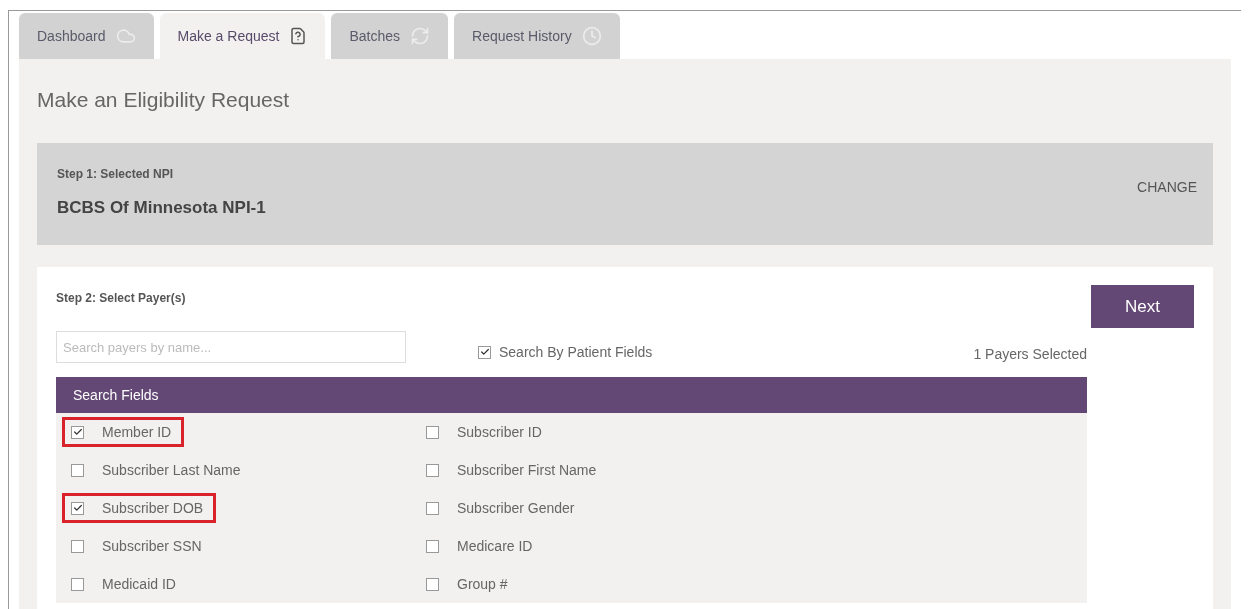 The width and height of the screenshot is (1249, 609). Describe the element at coordinates (482, 584) in the screenshot. I see `field-label: Group #` at that location.